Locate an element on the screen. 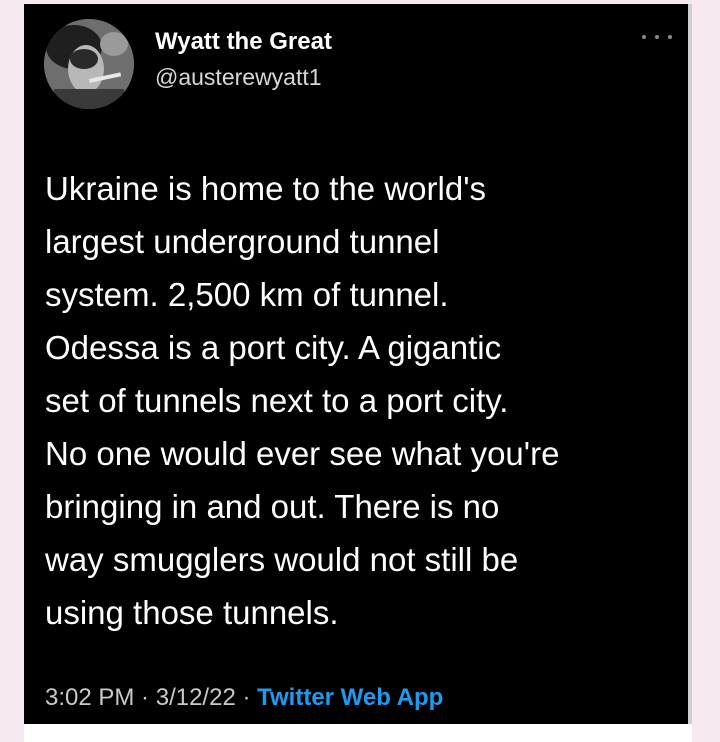 The width and height of the screenshot is (720, 742). user-handle: @austerewyatt1 is located at coordinates (238, 77).